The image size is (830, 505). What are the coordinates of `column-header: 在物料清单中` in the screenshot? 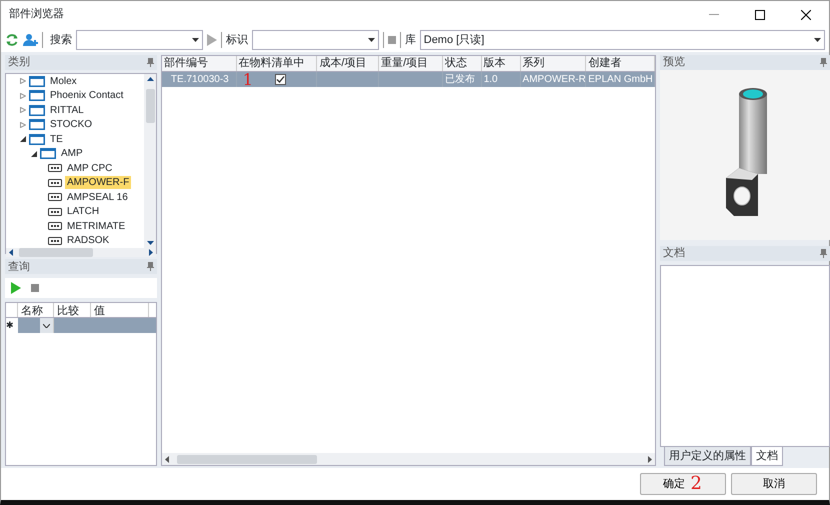 It's located at (277, 63).